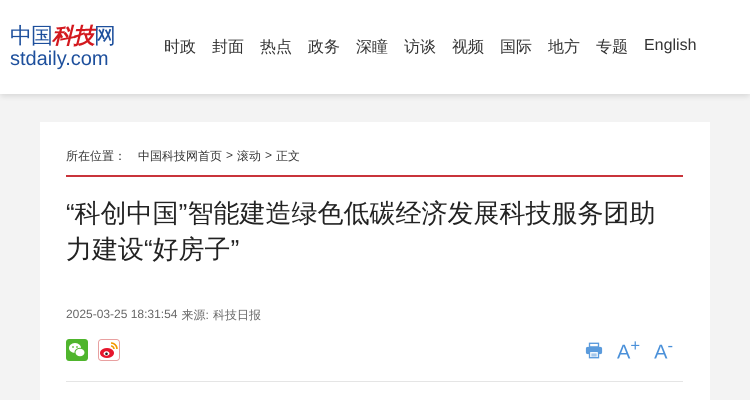 The width and height of the screenshot is (750, 400). Describe the element at coordinates (180, 47) in the screenshot. I see `nav-link: 时政` at that location.